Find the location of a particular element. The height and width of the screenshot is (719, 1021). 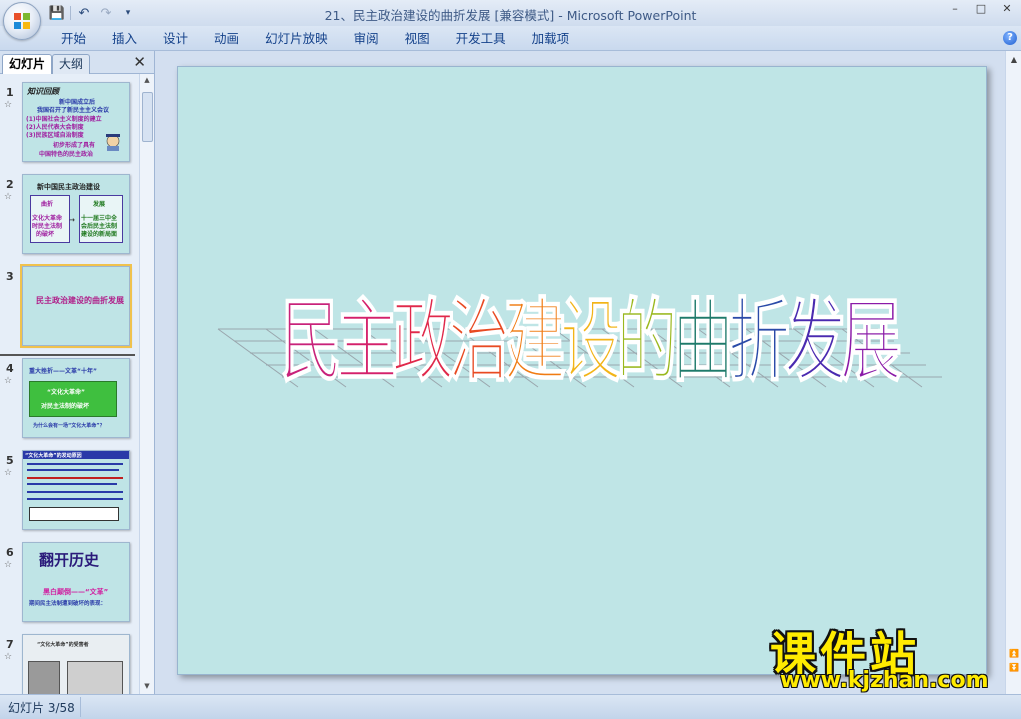

thumb-text: (3)民族区域自治制度 is located at coordinates (55, 135).